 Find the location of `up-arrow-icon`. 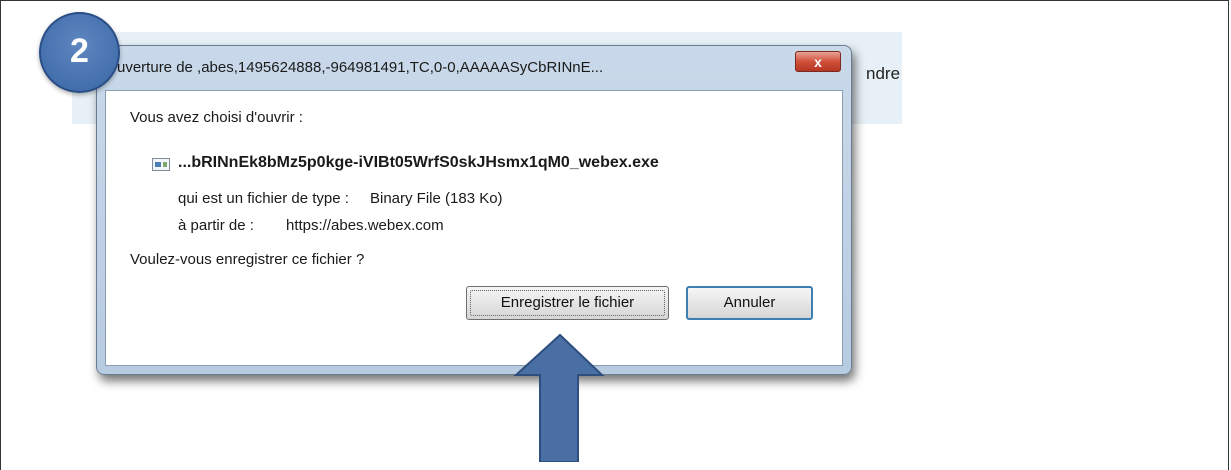

up-arrow-icon is located at coordinates (560, 397).